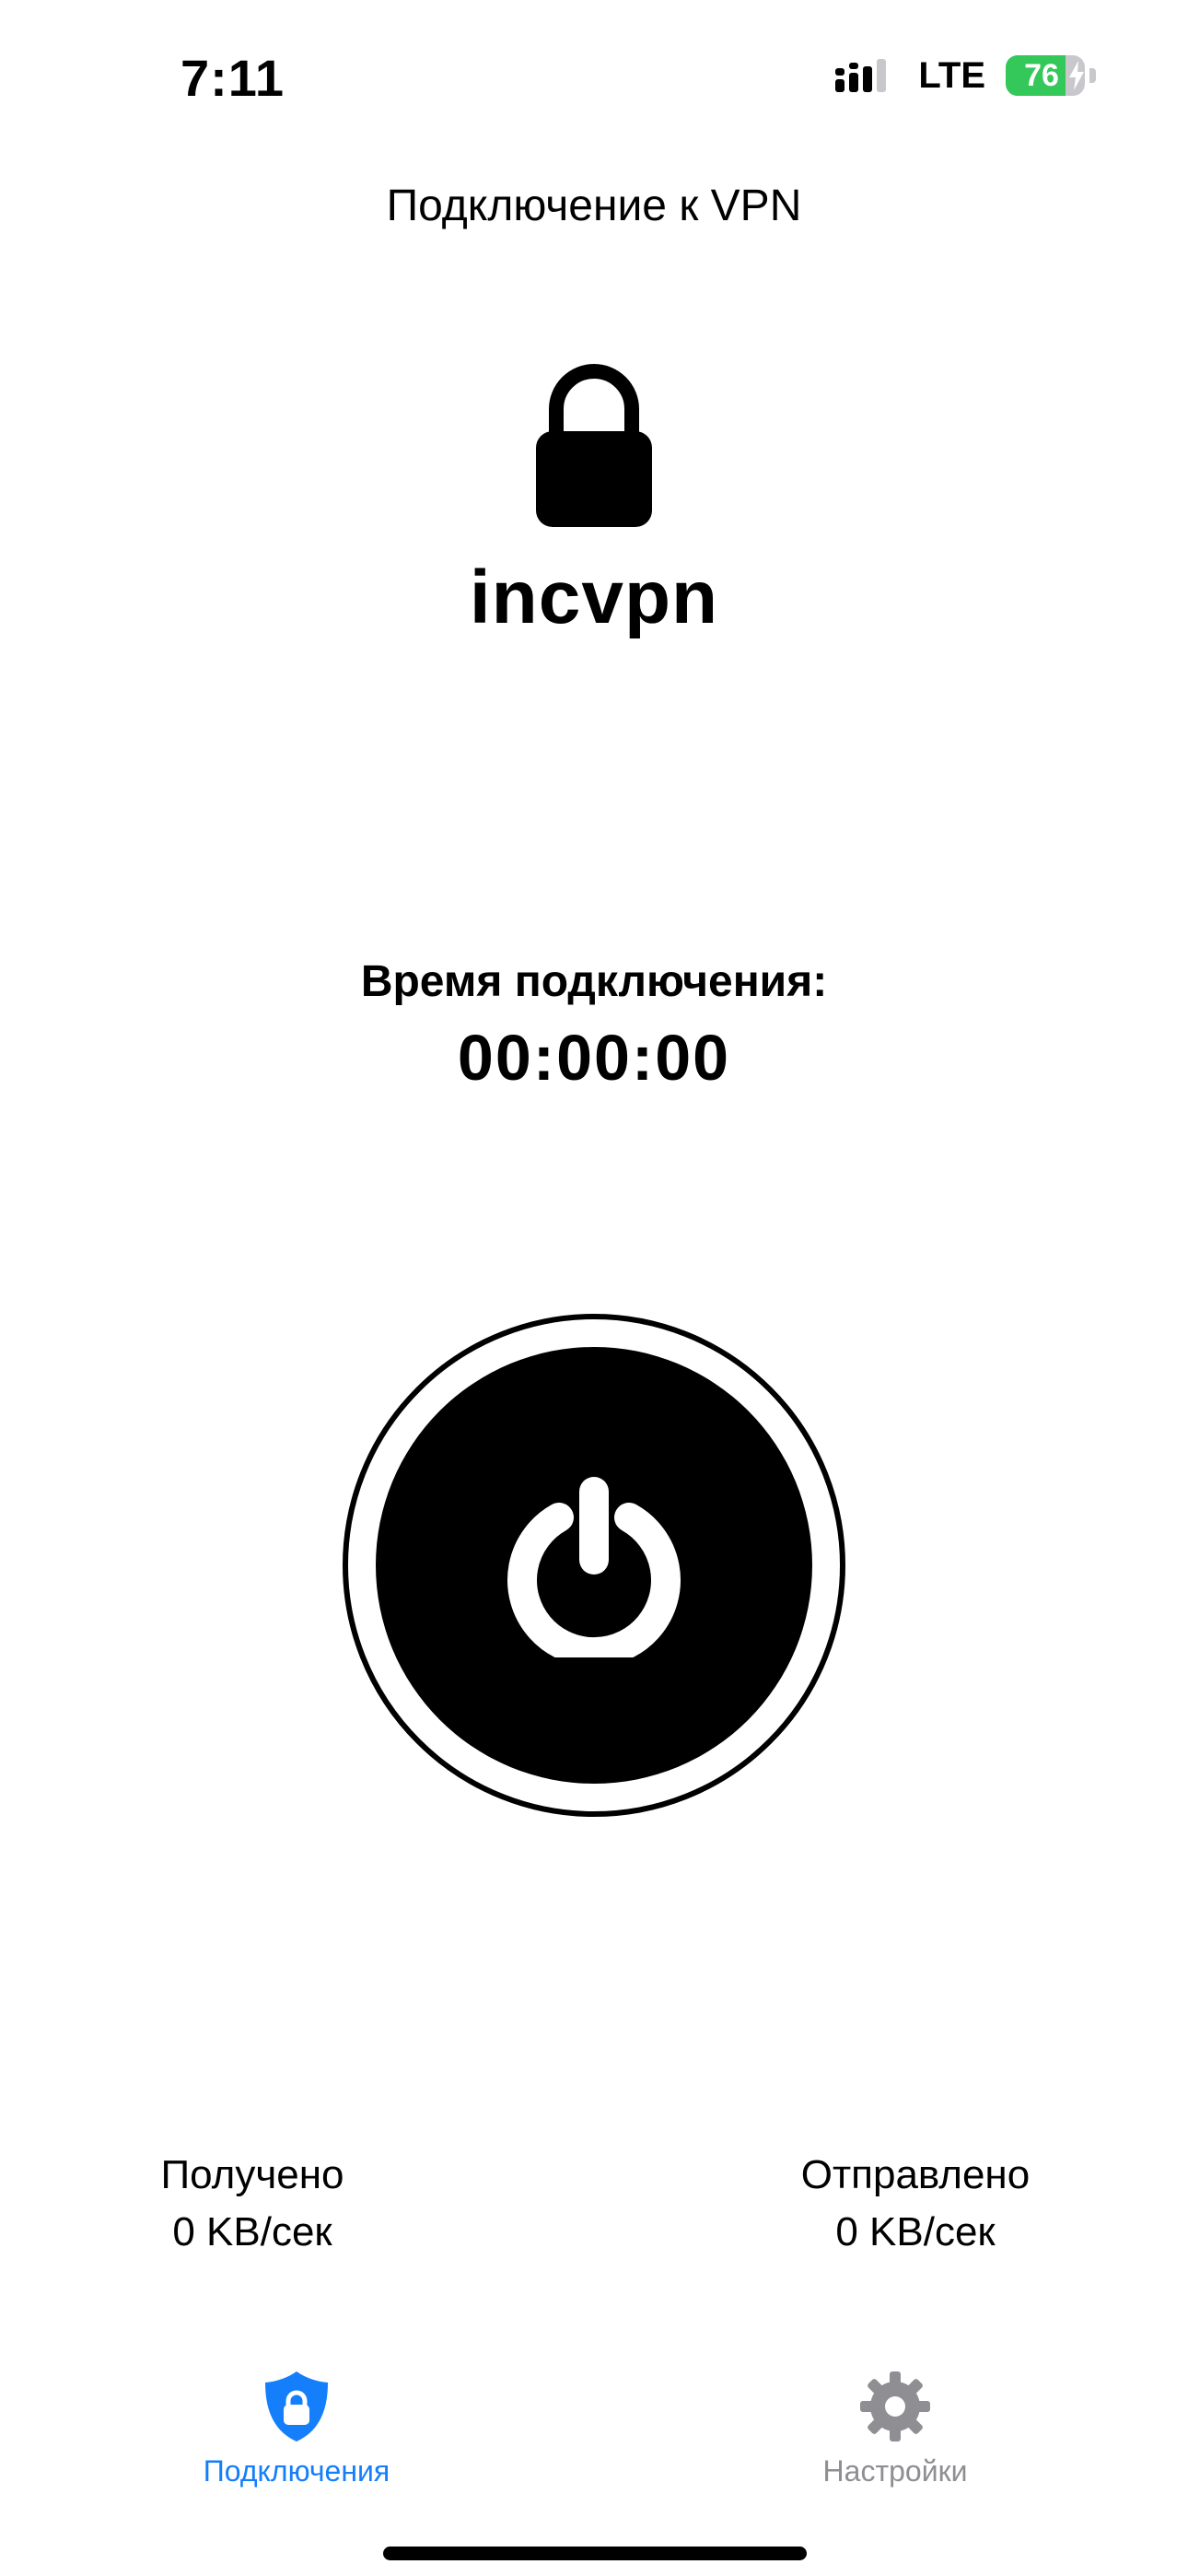  Describe the element at coordinates (594, 78) in the screenshot. I see `status-bar: 7:11 LTE 76` at that location.